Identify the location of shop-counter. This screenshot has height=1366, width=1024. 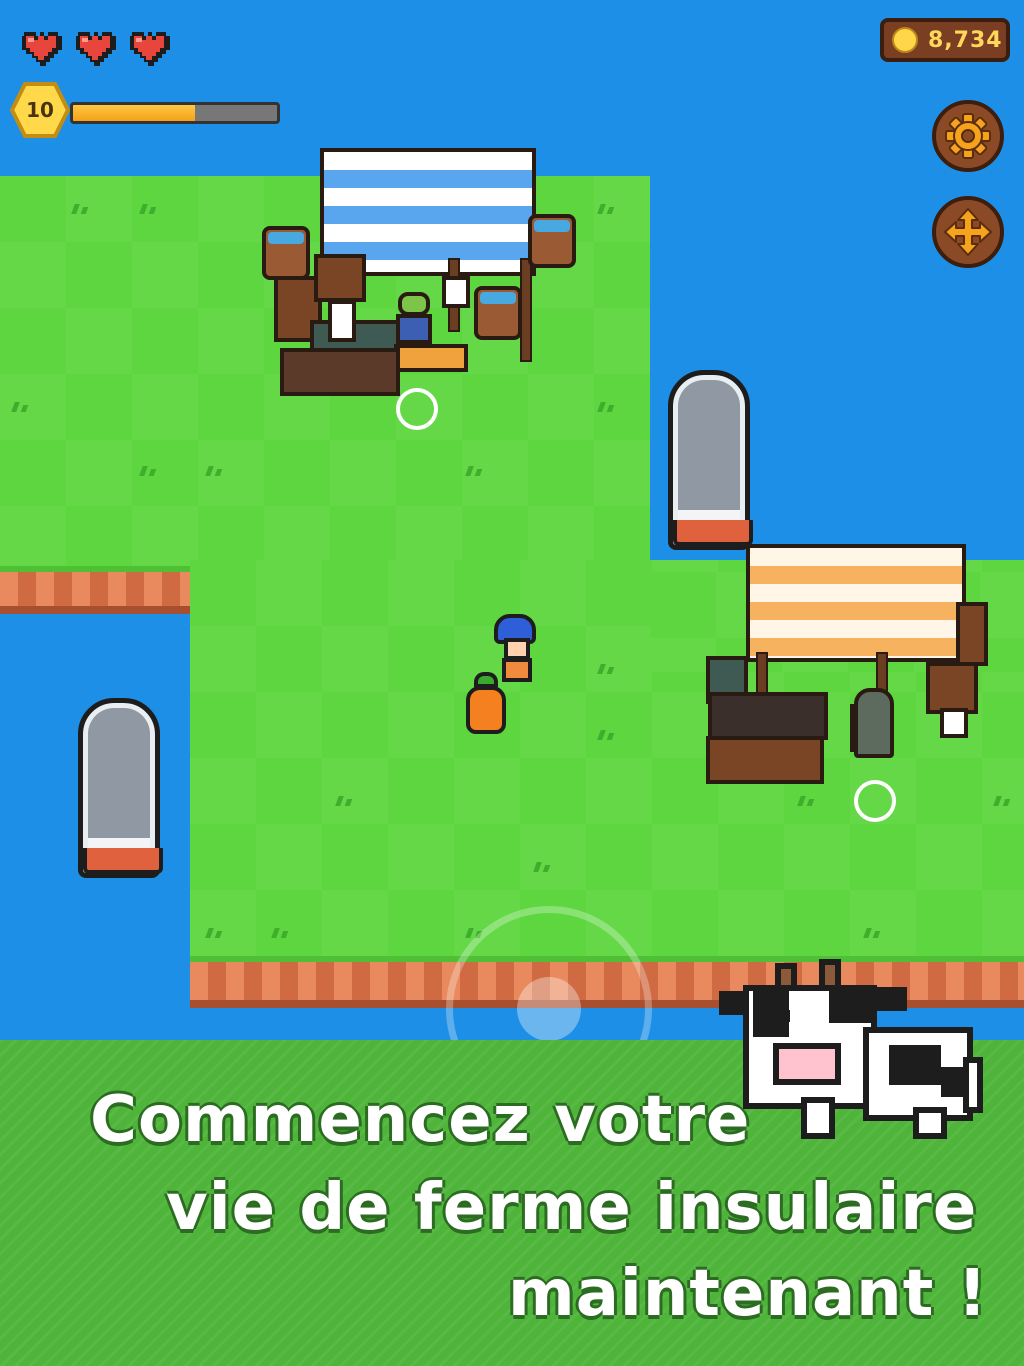
(768, 716).